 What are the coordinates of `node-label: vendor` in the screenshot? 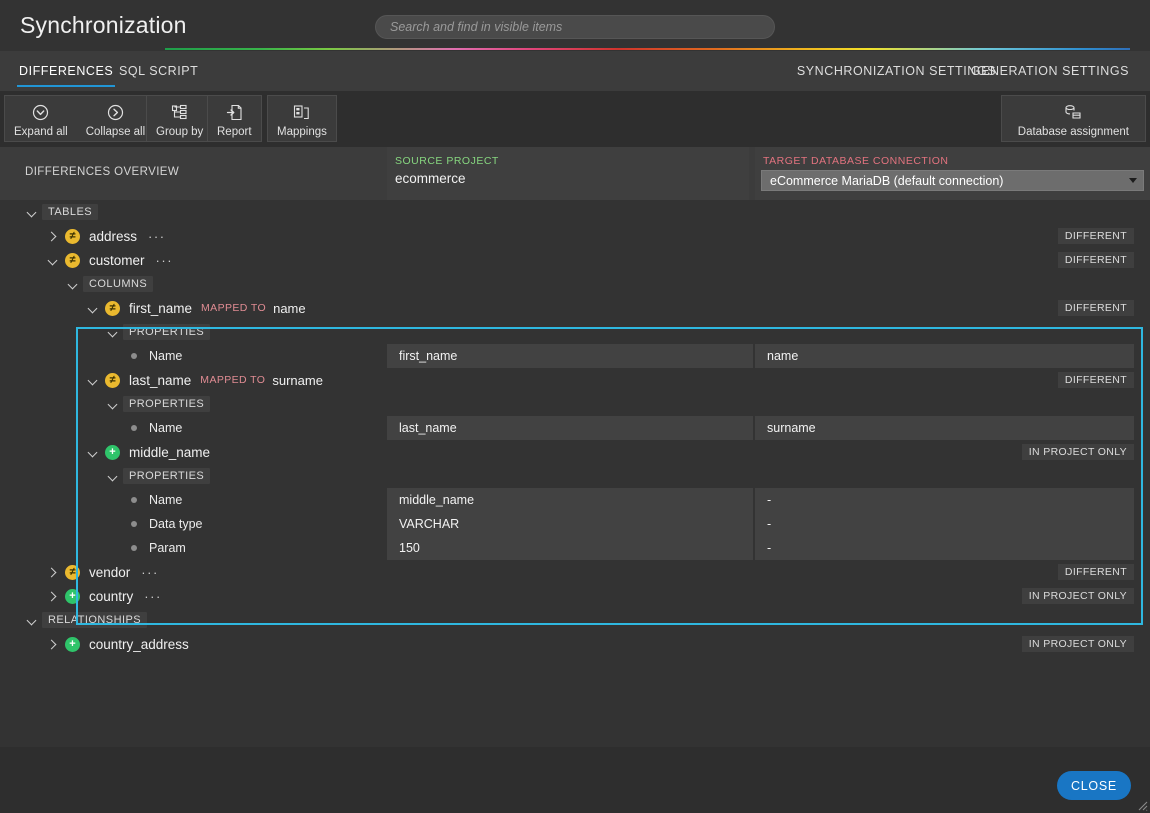 It's located at (110, 572).